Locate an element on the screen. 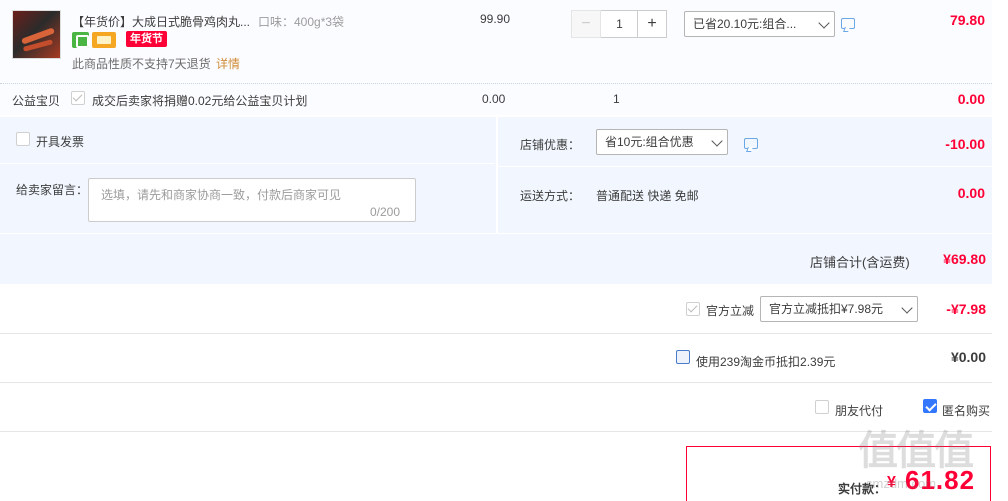  shop-discount-select: 省10元:组合优惠 is located at coordinates (662, 142).